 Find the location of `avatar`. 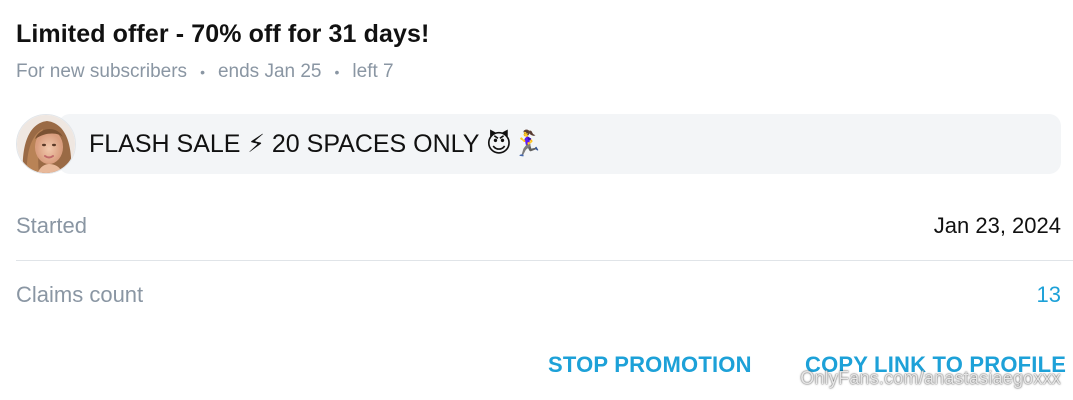

avatar is located at coordinates (46, 144).